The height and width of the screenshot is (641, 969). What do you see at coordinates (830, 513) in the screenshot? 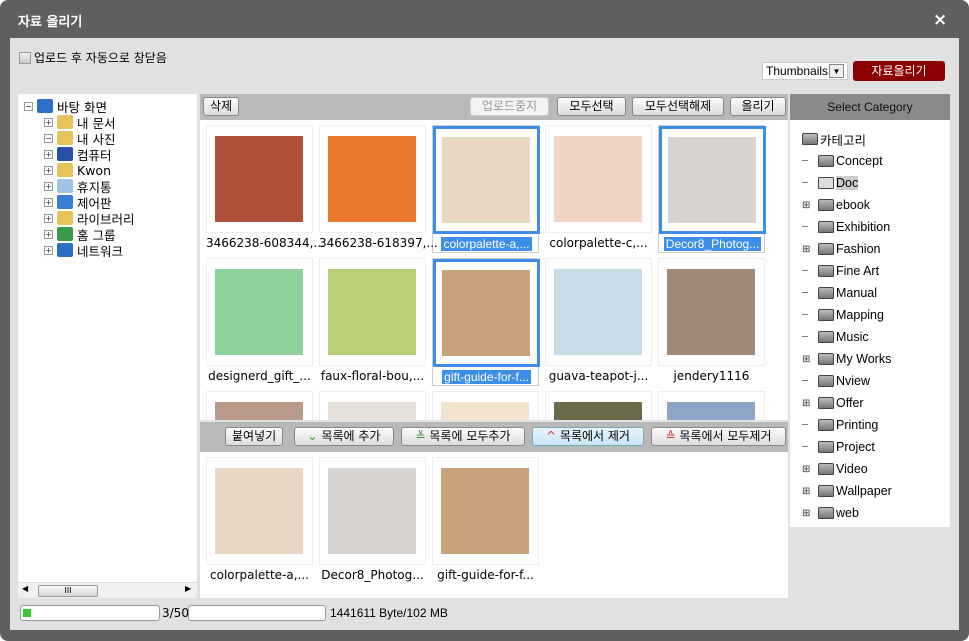
I see `category-item: ⊞ web` at bounding box center [830, 513].